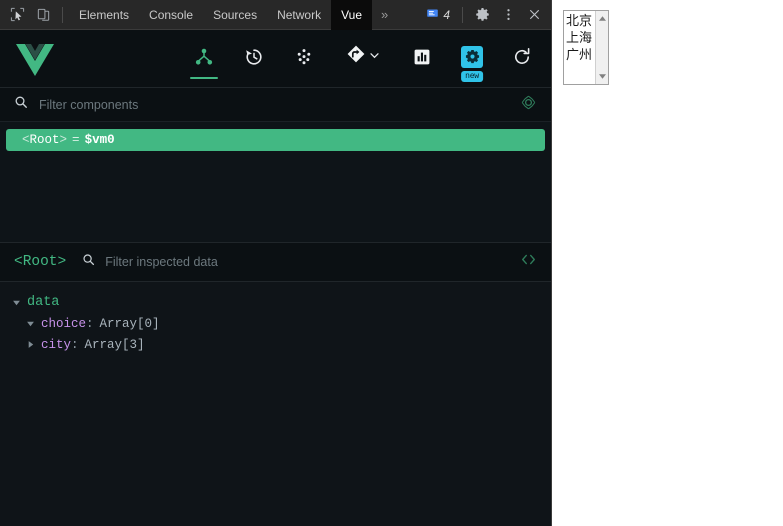 This screenshot has height=526, width=783. What do you see at coordinates (352, 15) in the screenshot?
I see `tab-vue: Vue` at bounding box center [352, 15].